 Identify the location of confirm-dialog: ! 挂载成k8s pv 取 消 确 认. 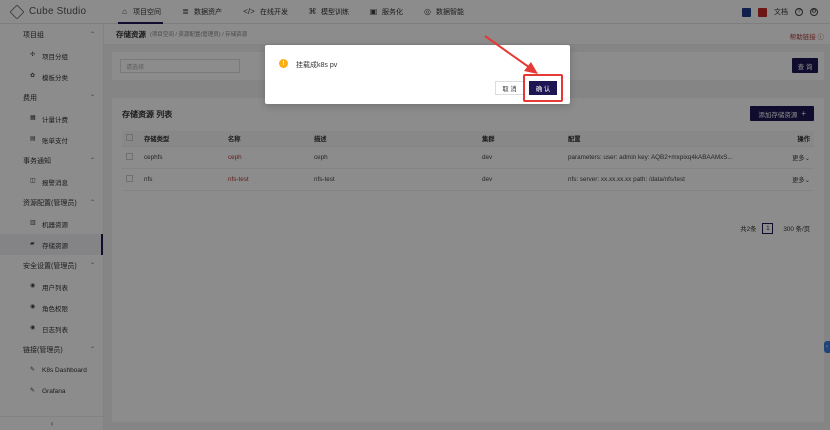
(417, 74).